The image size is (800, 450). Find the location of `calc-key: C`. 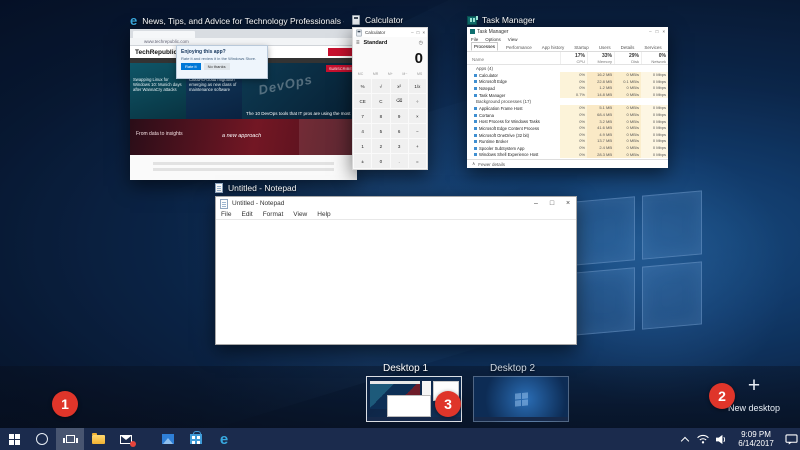

calc-key: C is located at coordinates (381, 101).